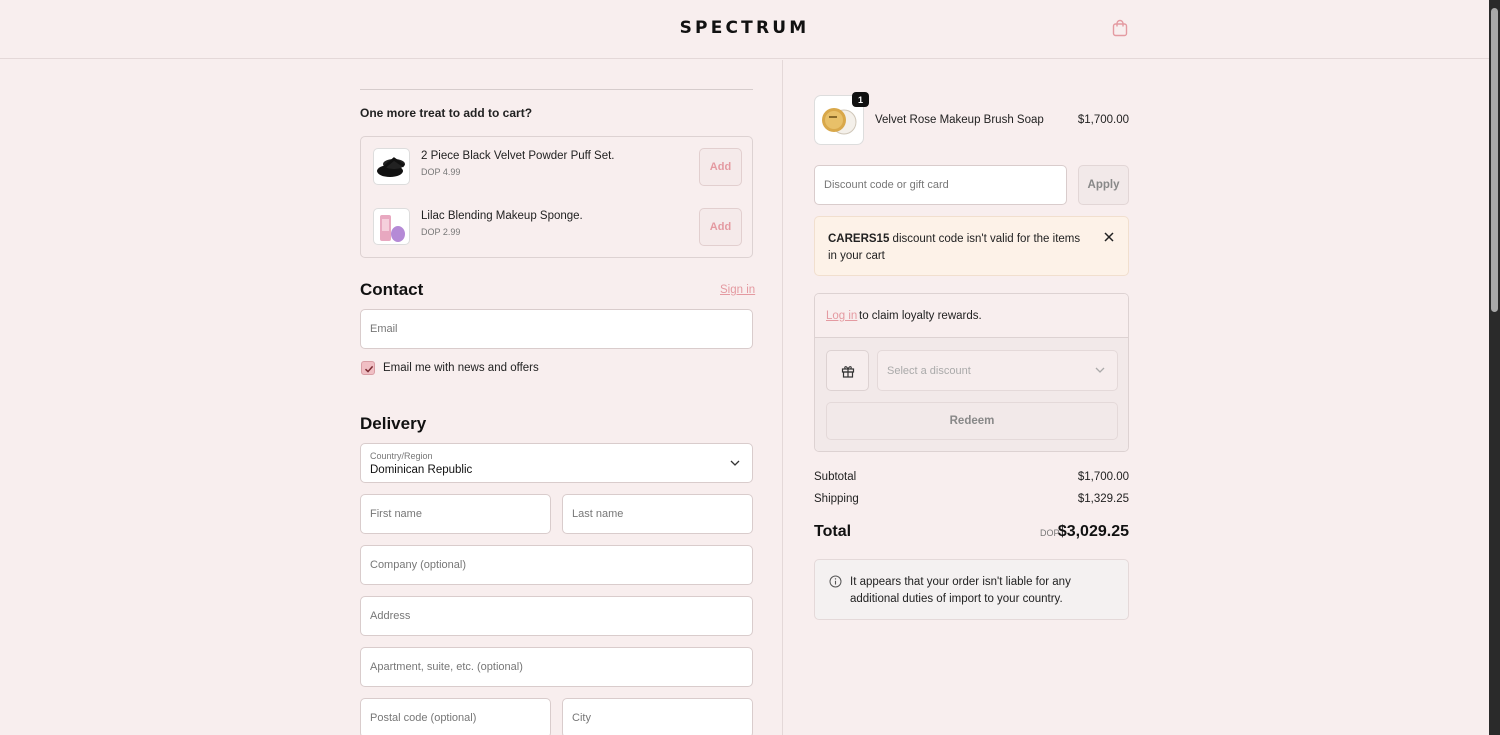  I want to click on discount-placeholder: Discount code or gift card, so click(886, 185).